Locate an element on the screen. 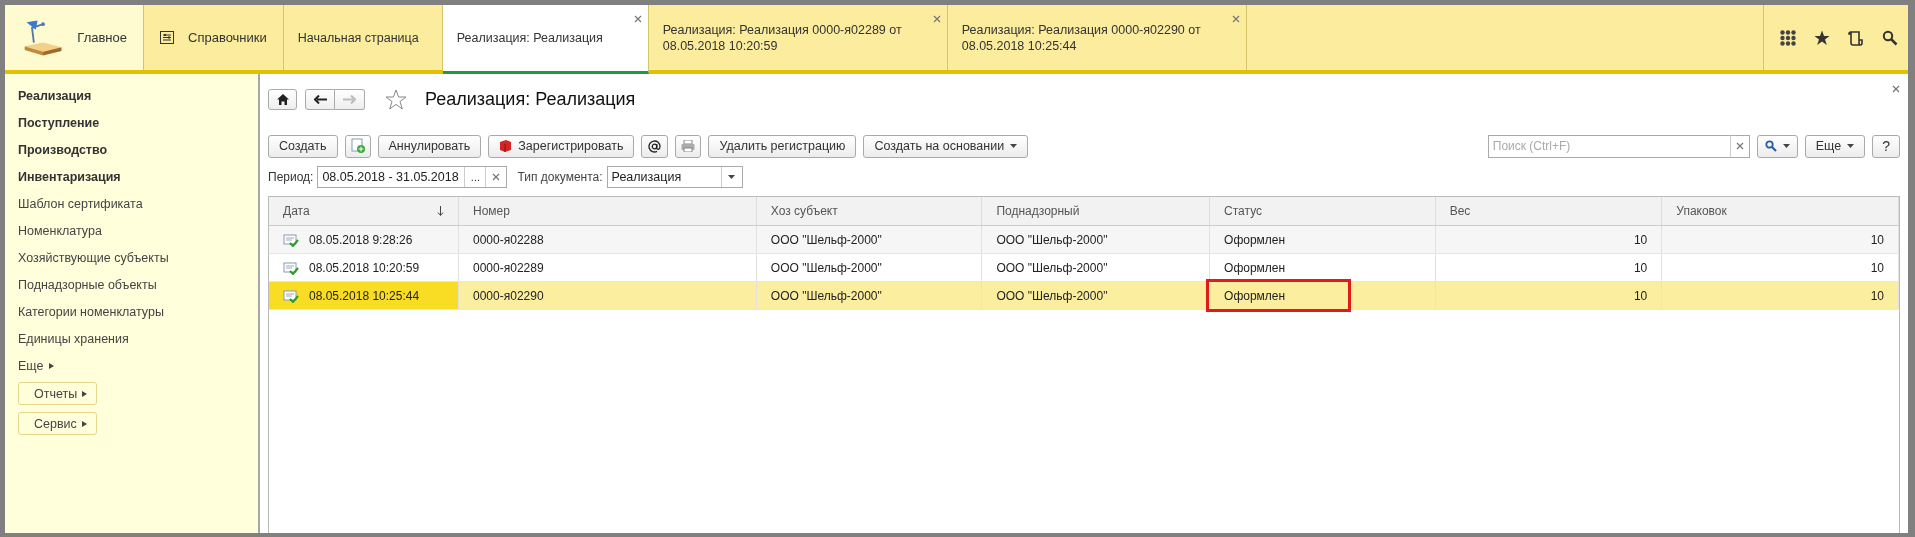 The height and width of the screenshot is (537, 1915). menu-link: Хозяйствующие субъекты is located at coordinates (93, 257).